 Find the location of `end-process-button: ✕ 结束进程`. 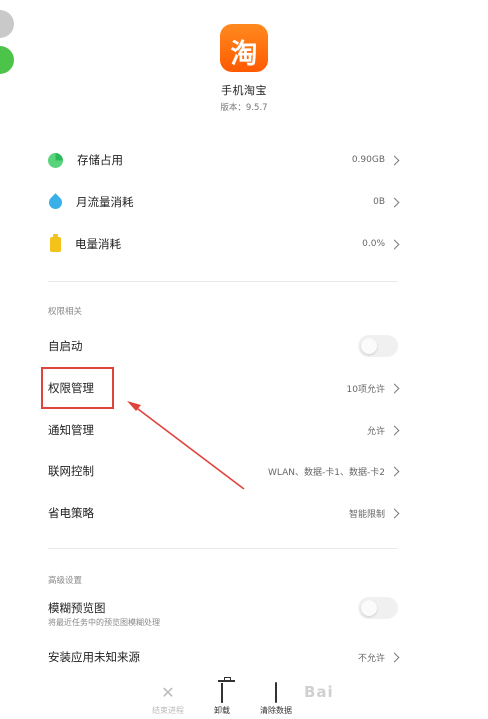

end-process-button: ✕ 结束进程 is located at coordinates (168, 700).